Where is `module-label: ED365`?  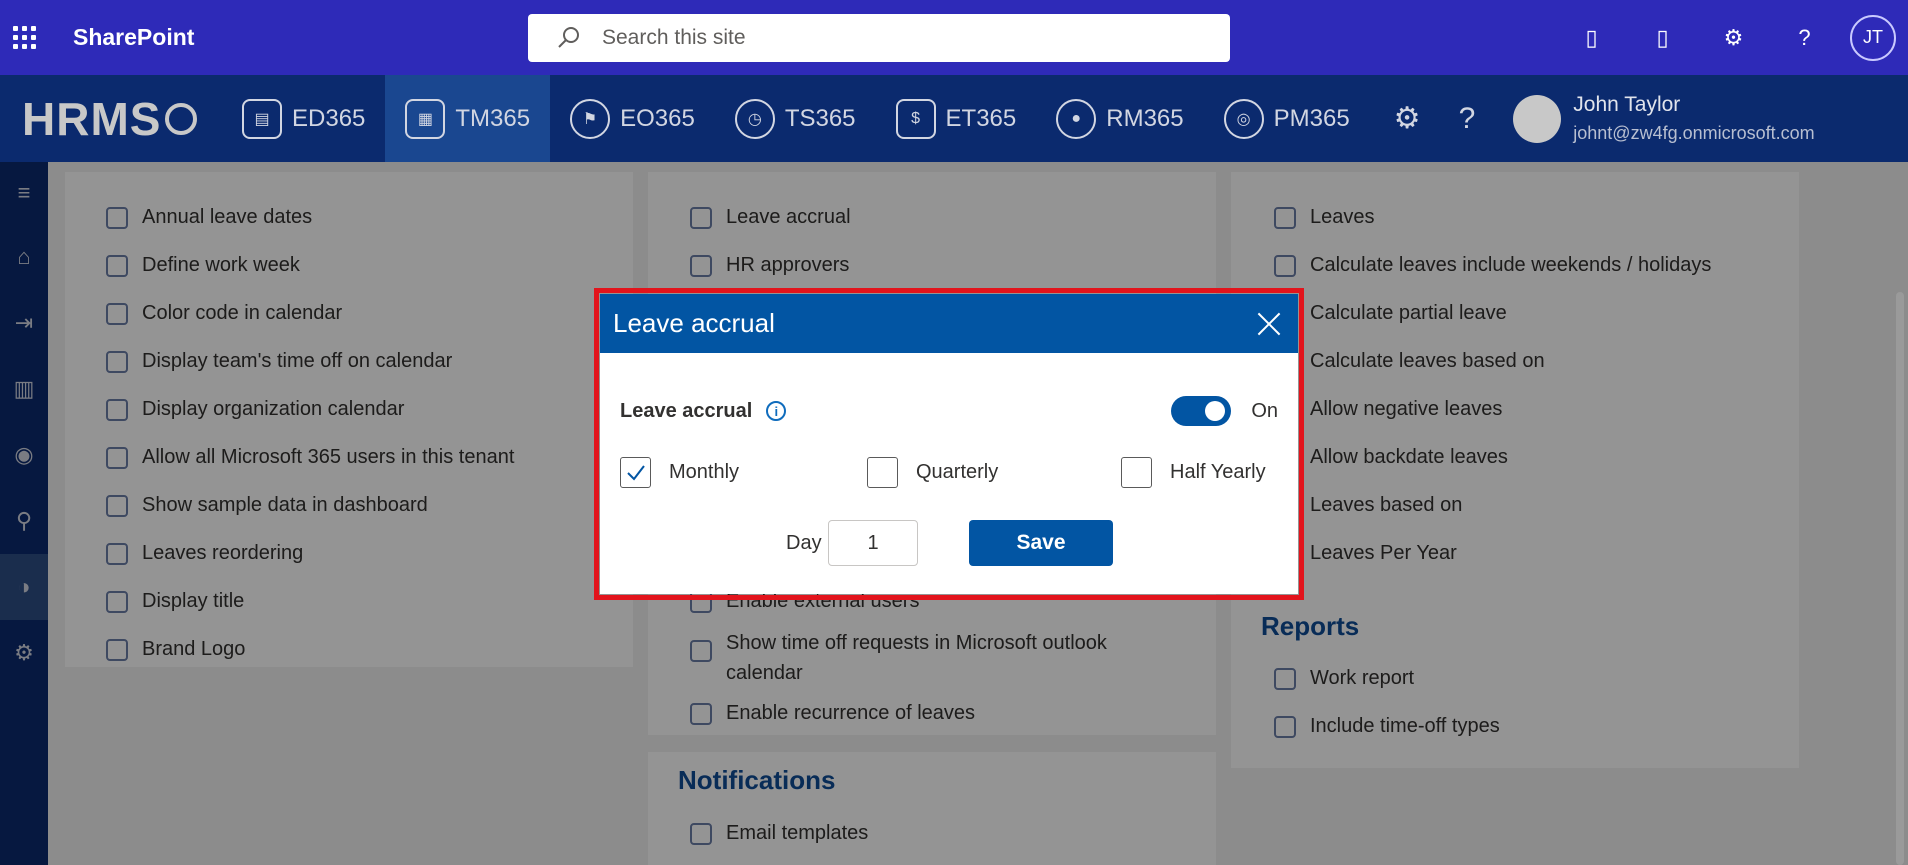 module-label: ED365 is located at coordinates (329, 118).